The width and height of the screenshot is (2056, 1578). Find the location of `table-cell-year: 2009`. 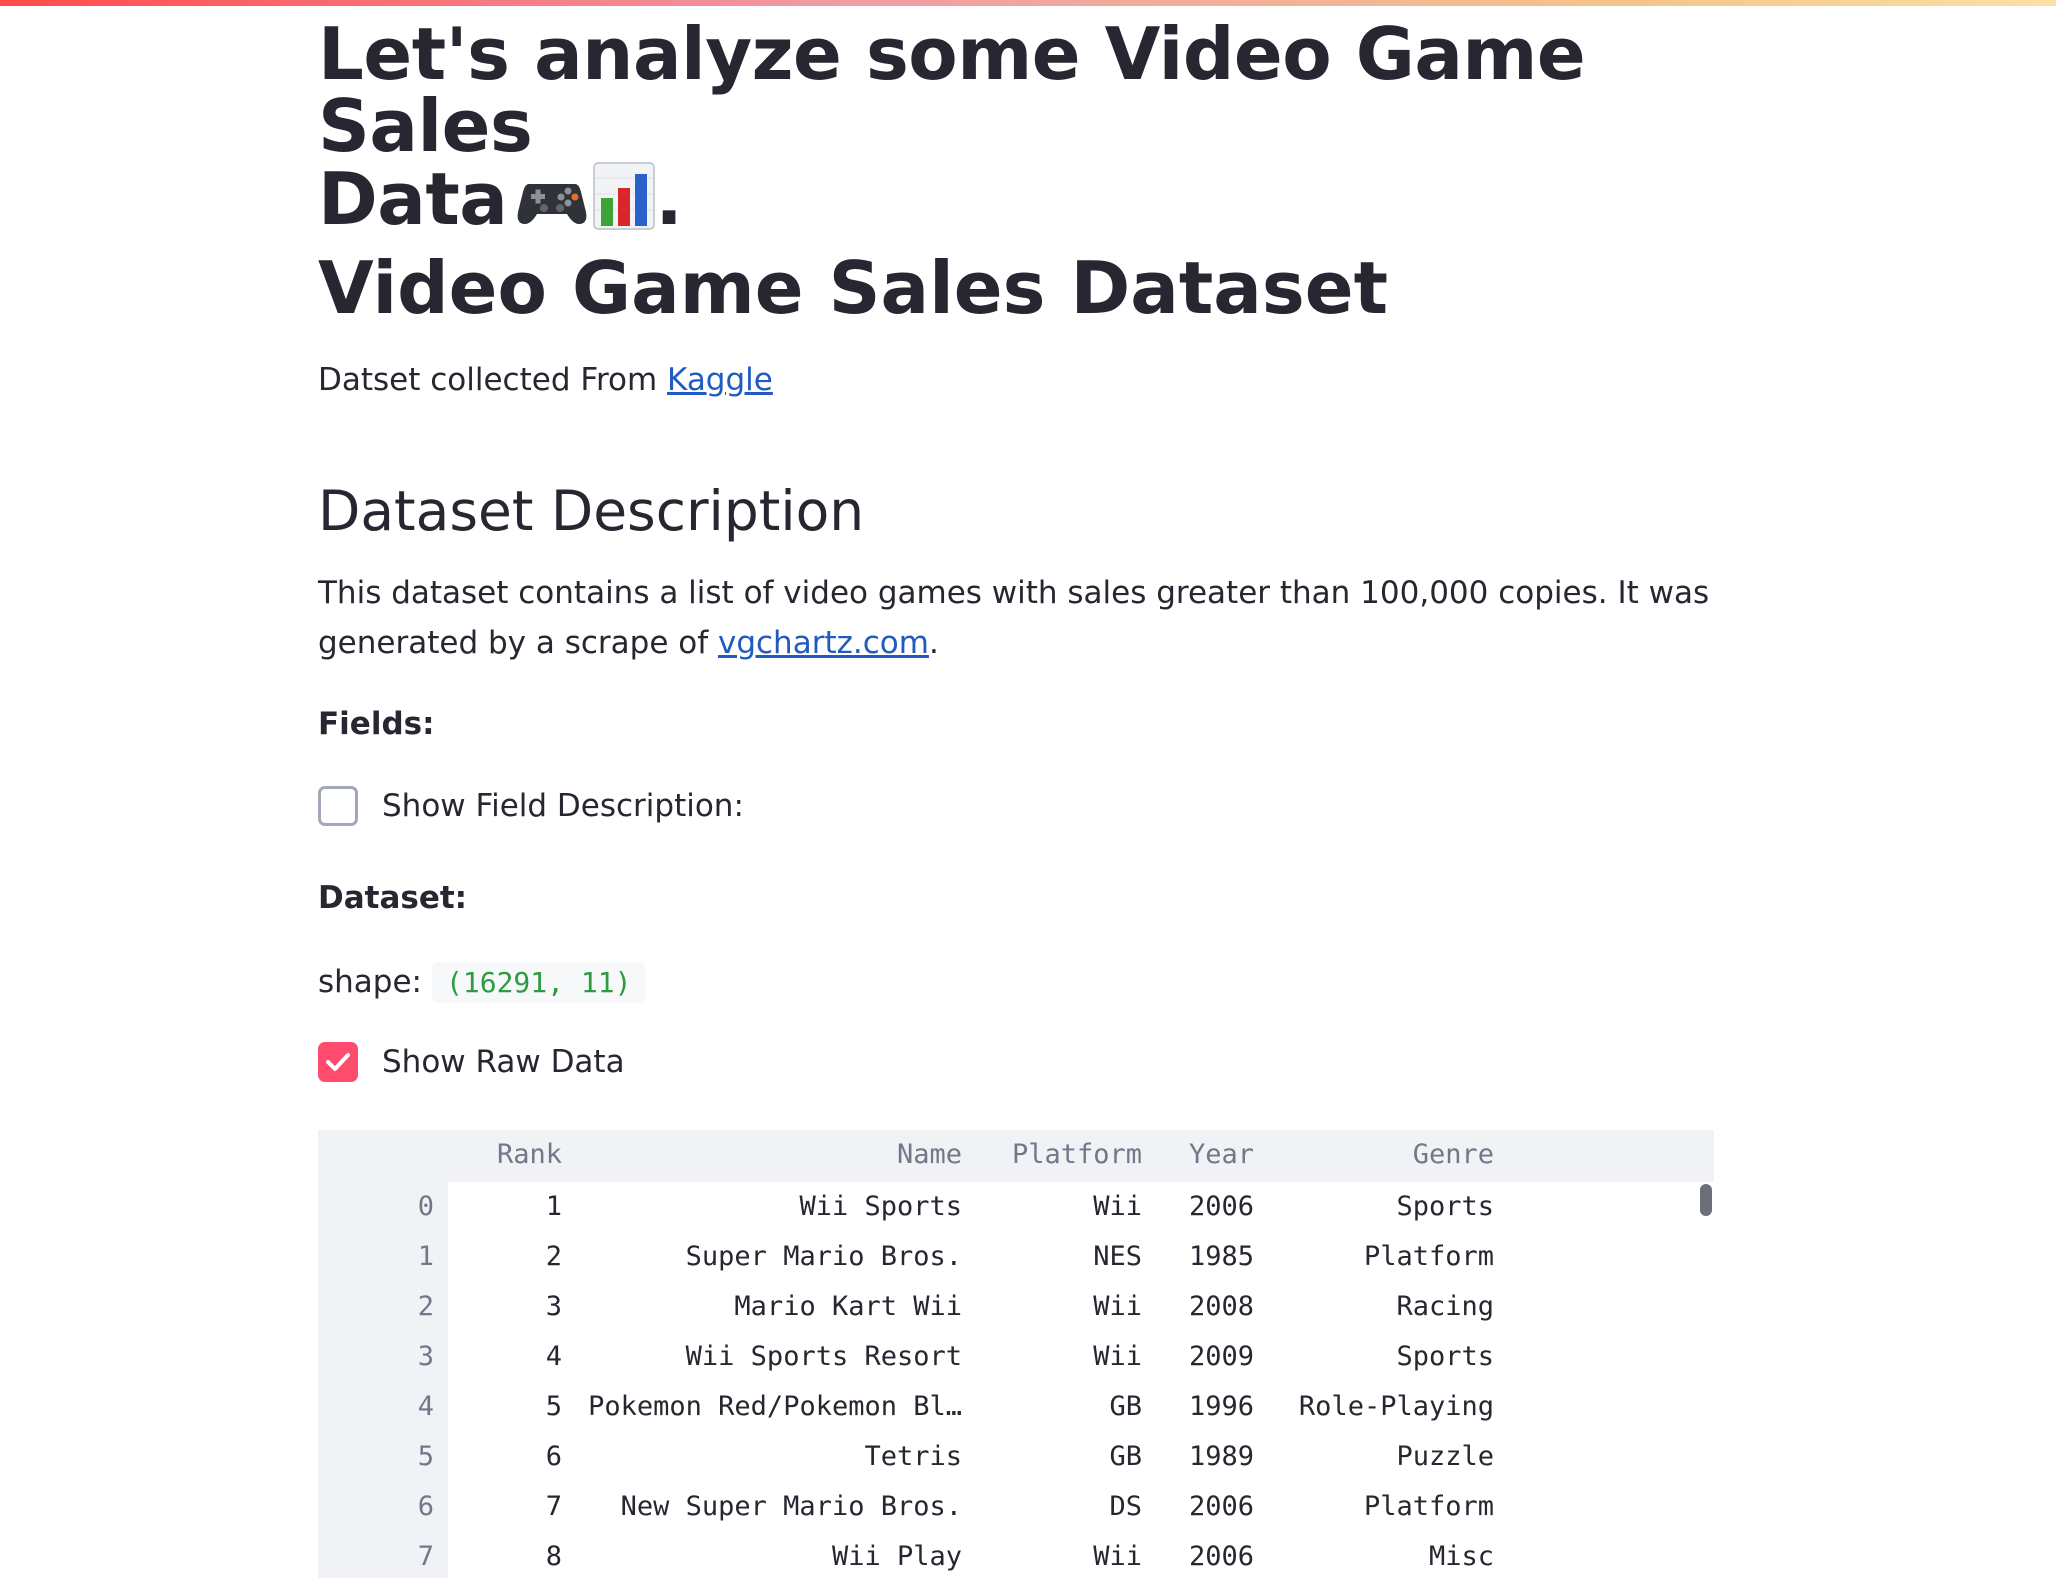

table-cell-year: 2009 is located at coordinates (1221, 1357).